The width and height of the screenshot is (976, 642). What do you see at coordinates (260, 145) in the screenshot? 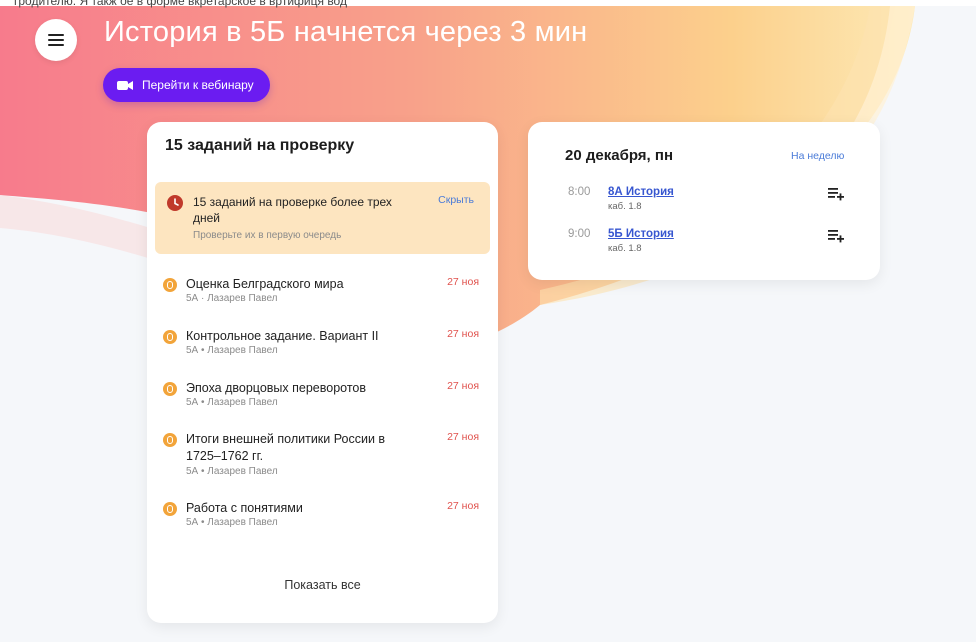
I see `tasks-card-title: 15 заданий на проверку` at bounding box center [260, 145].